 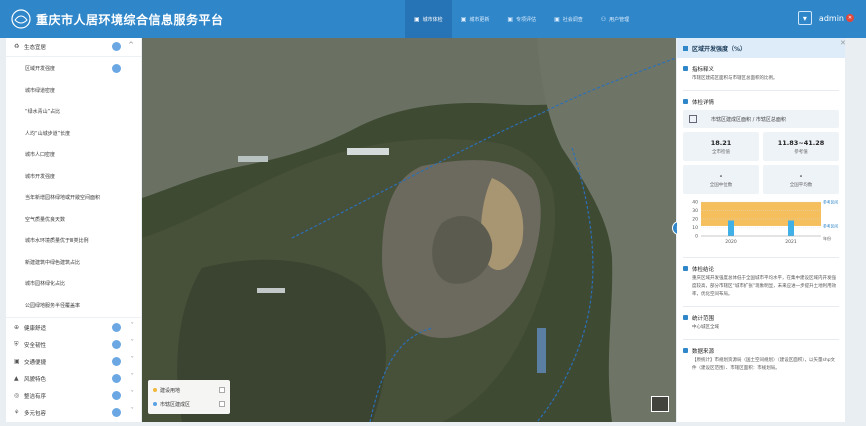 What do you see at coordinates (63, 198) in the screenshot?
I see `sidebar-item-label: 当年新增园林绿地或开敞空间面积` at bounding box center [63, 198].